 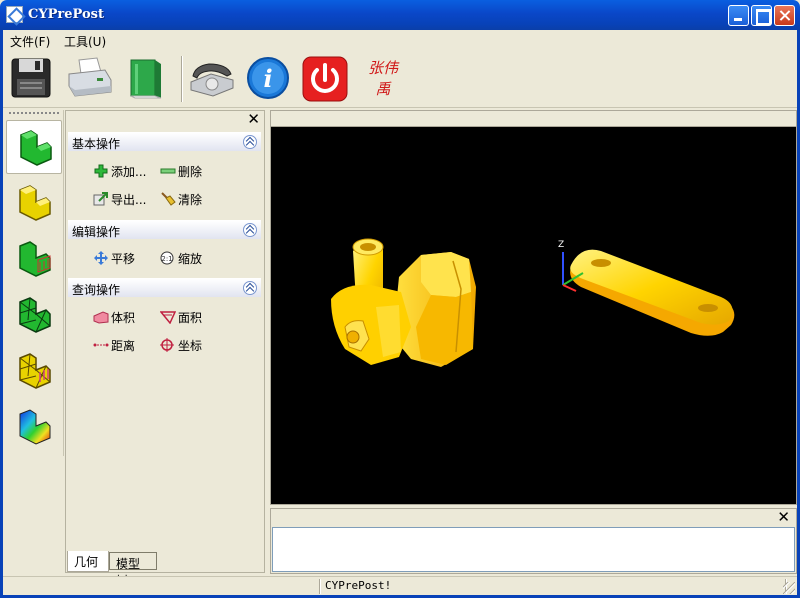 I want to click on yellow-mesh-block-icon, so click(x=35, y=371).